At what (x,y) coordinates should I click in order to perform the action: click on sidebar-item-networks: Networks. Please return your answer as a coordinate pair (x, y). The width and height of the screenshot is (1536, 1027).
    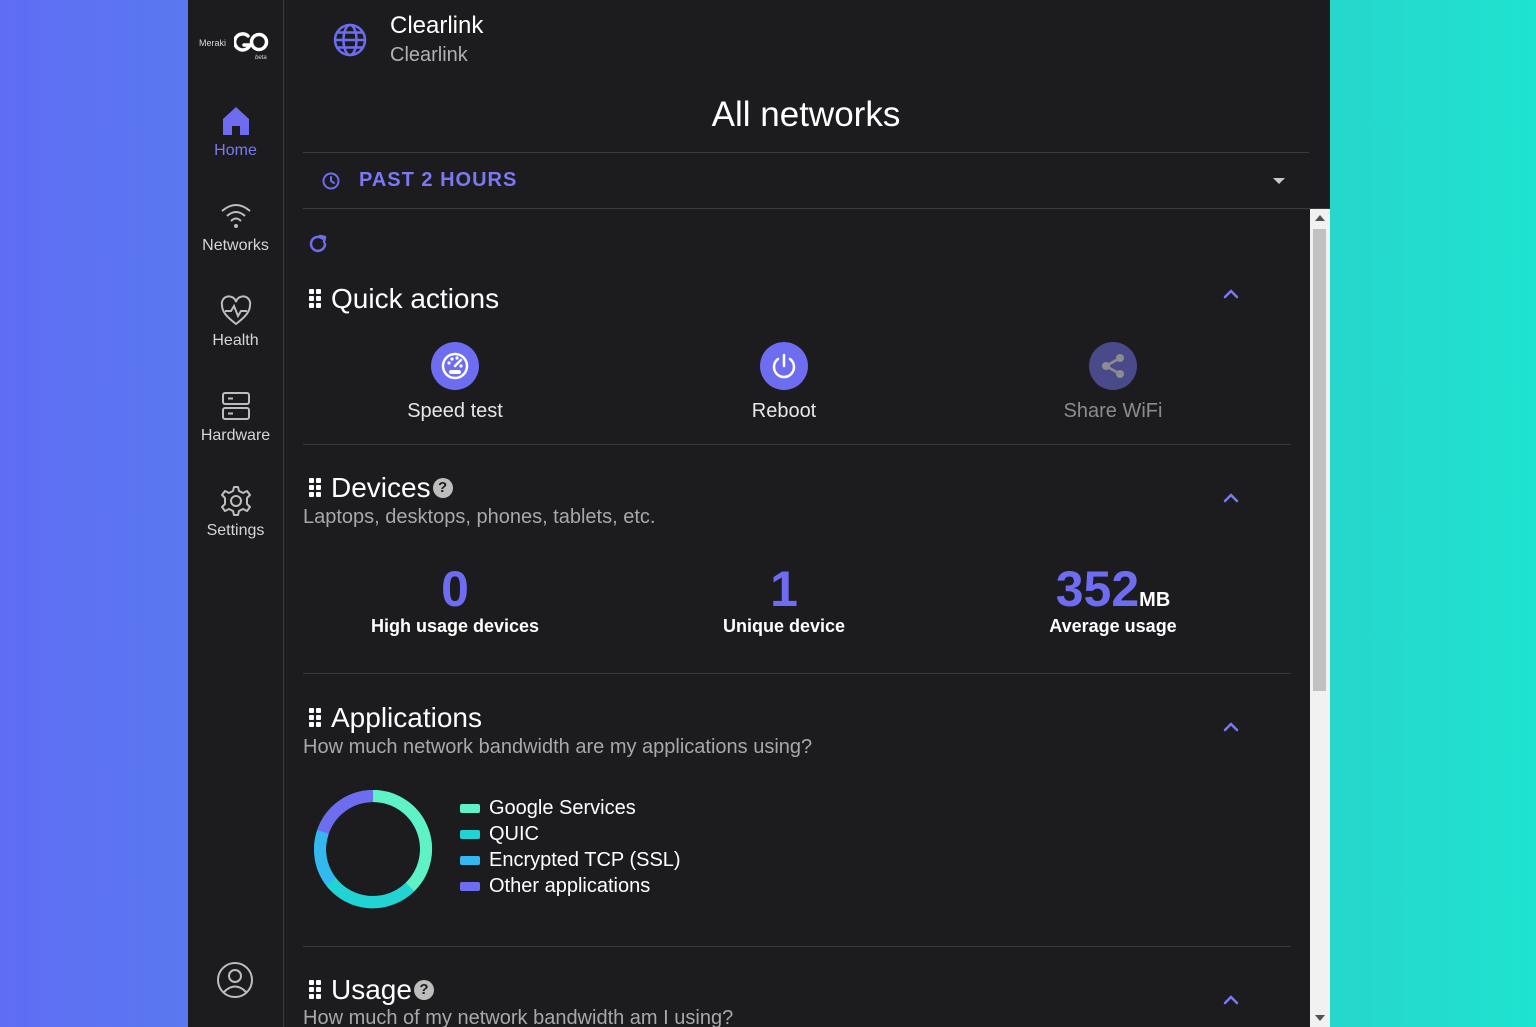
    Looking at the image, I should click on (235, 239).